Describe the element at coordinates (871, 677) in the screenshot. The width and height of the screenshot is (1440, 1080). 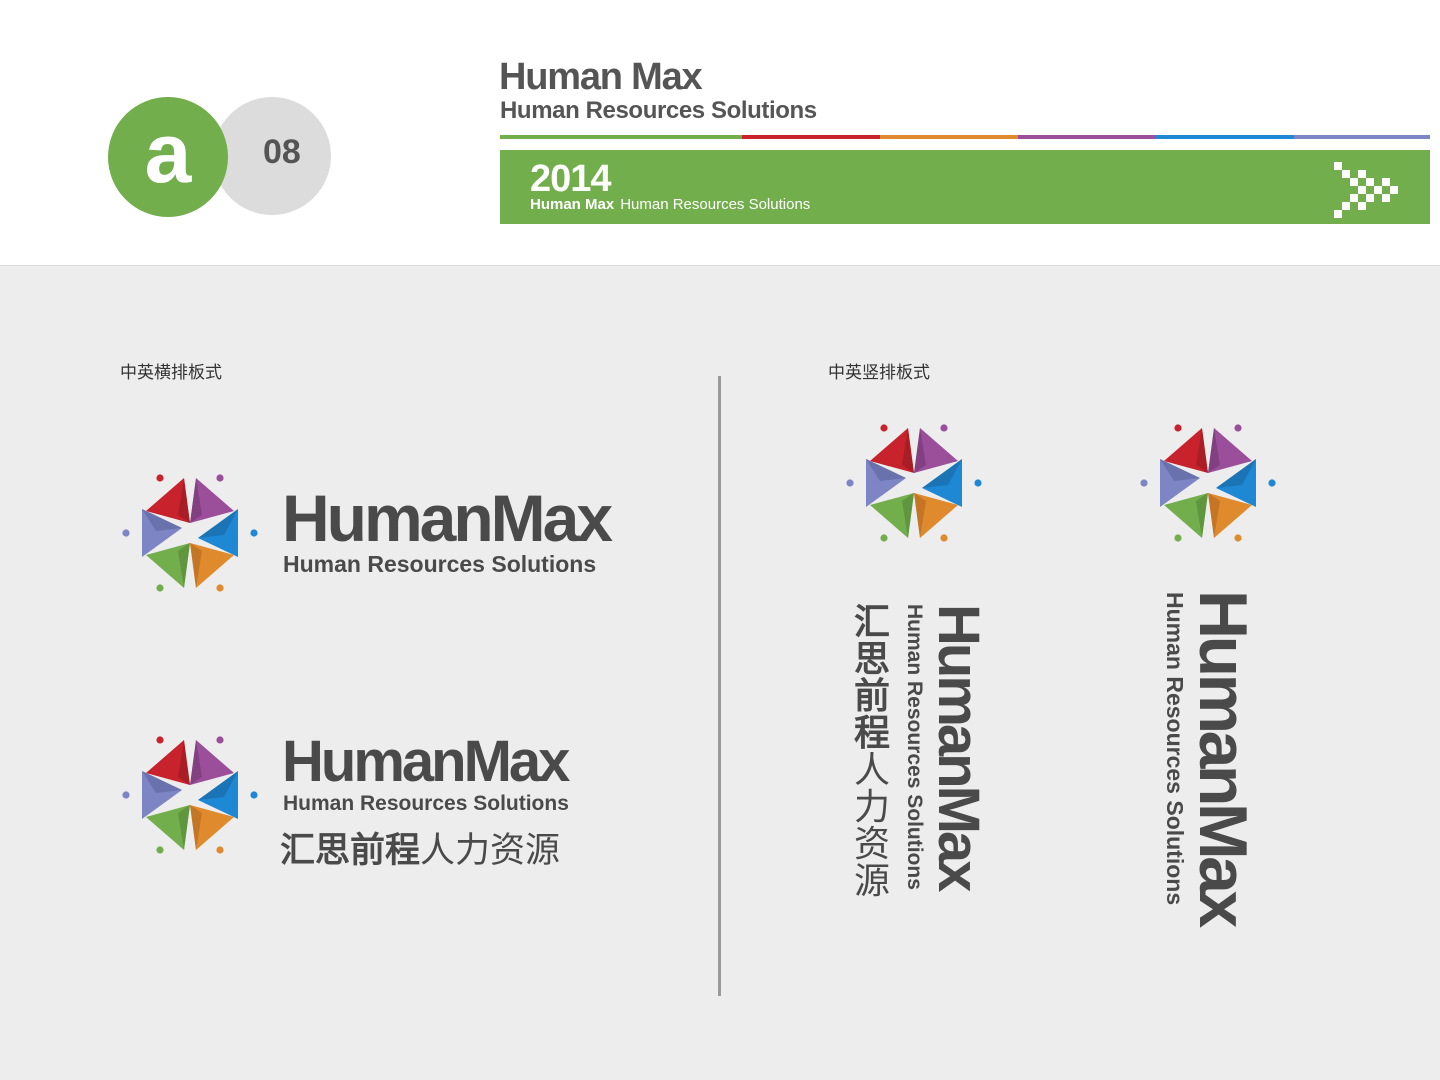
I see `chinese-name-bold-vertical: 汇思前程` at that location.